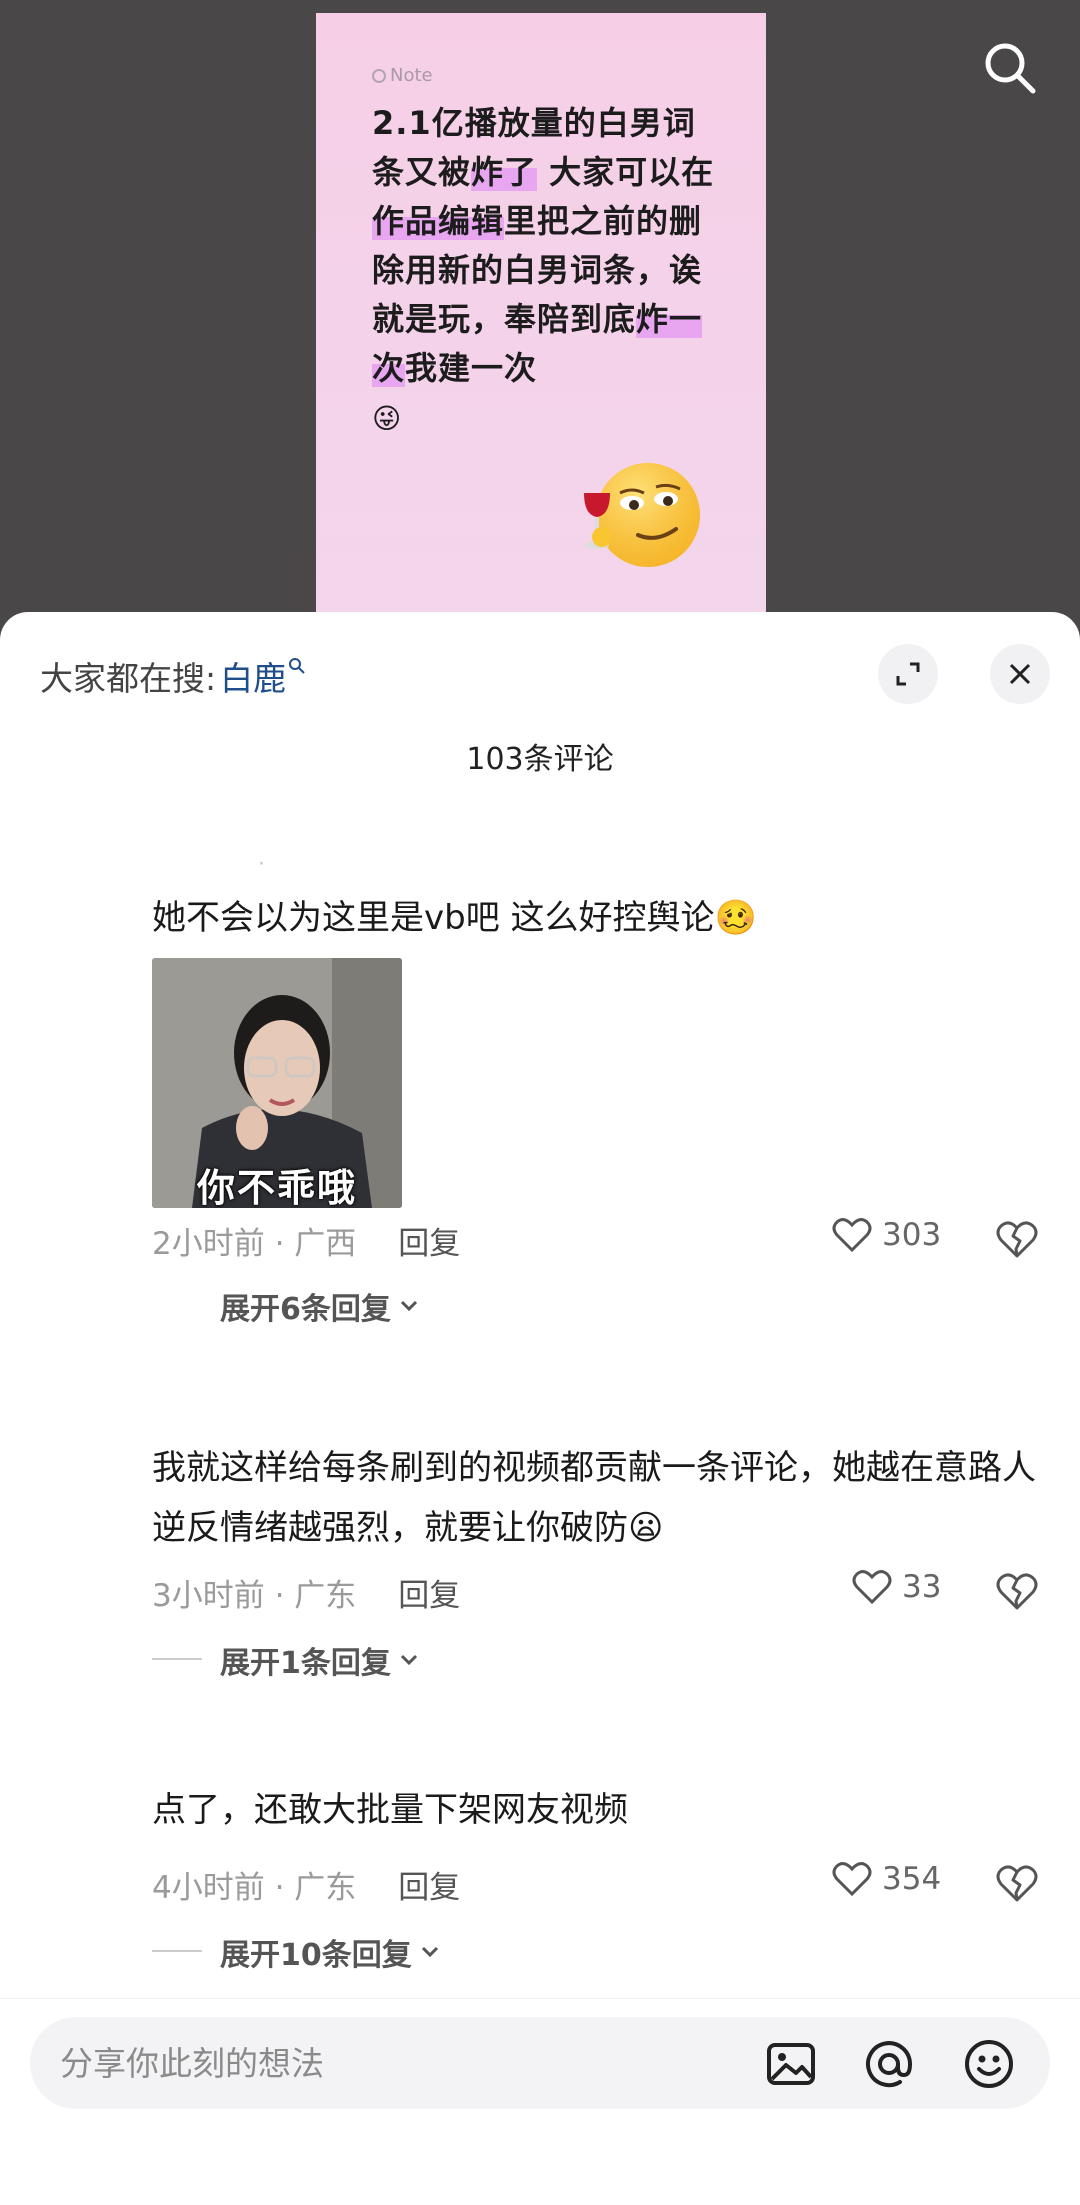  I want to click on at-mention-icon, so click(889, 2064).